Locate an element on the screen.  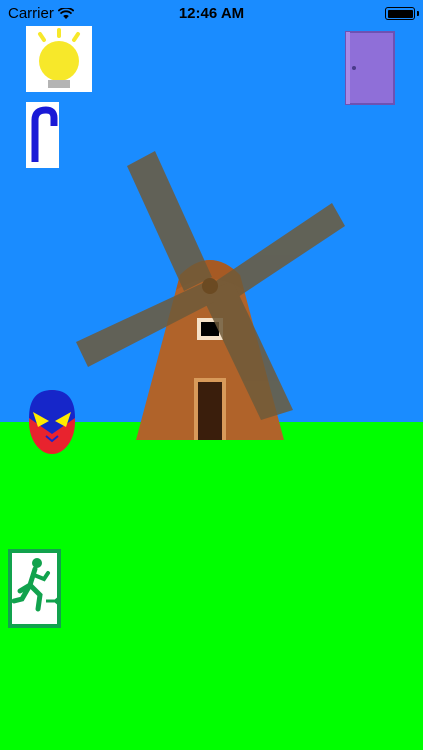
battery-fill is located at coordinates (400, 13).